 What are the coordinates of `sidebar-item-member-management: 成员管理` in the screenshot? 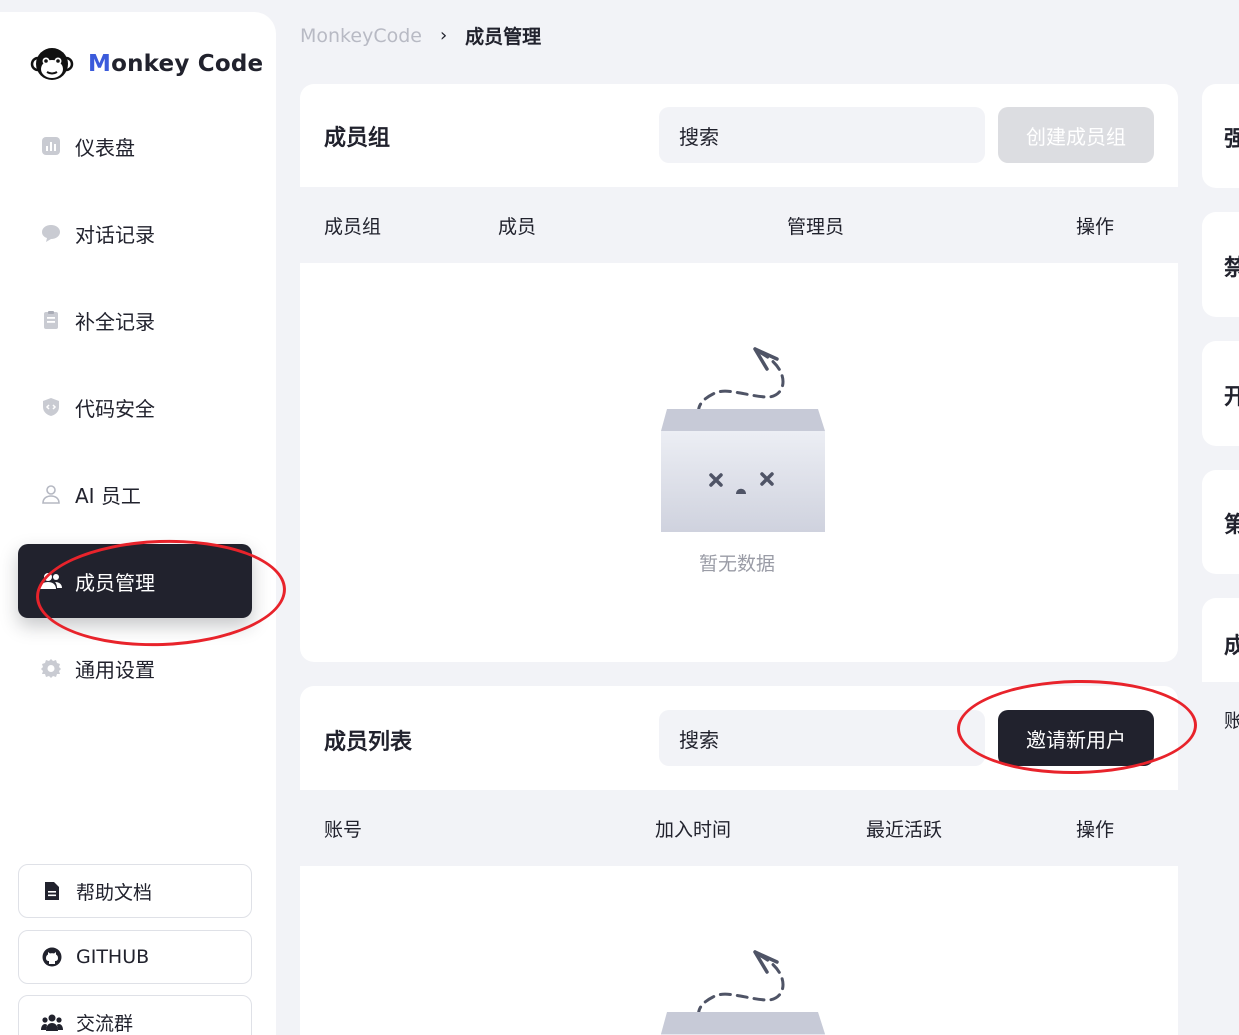 It's located at (135, 581).